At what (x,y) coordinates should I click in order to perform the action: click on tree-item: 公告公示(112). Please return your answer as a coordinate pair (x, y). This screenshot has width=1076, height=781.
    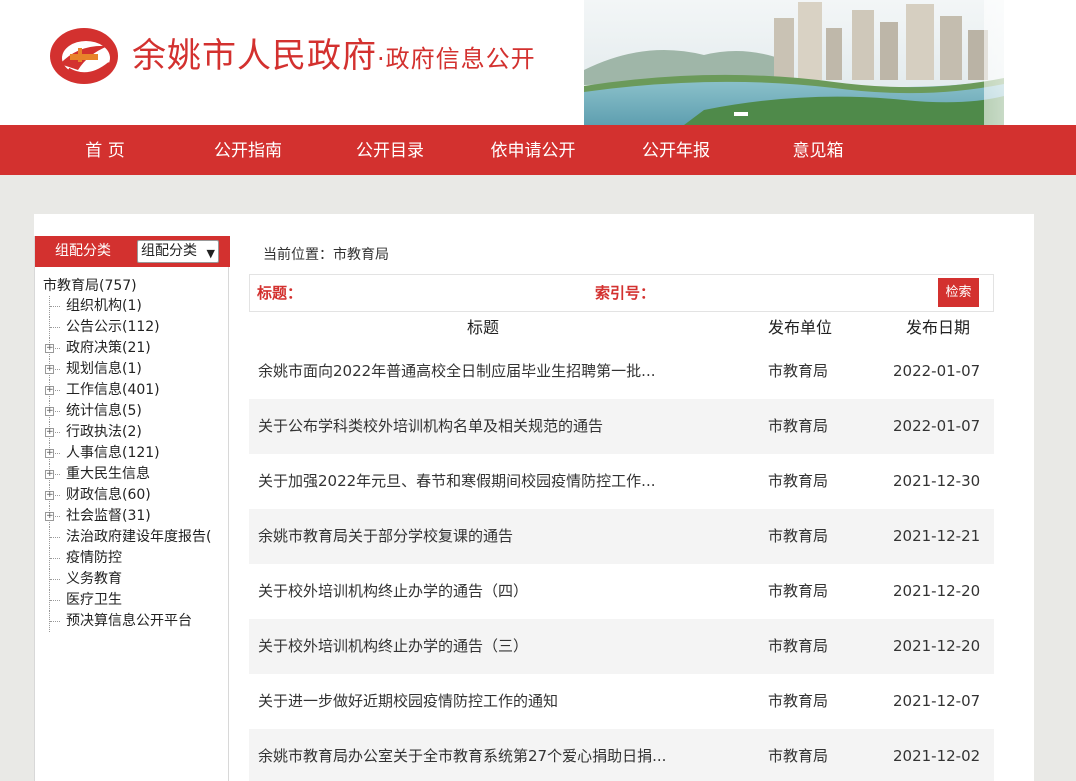
    Looking at the image, I should click on (136, 327).